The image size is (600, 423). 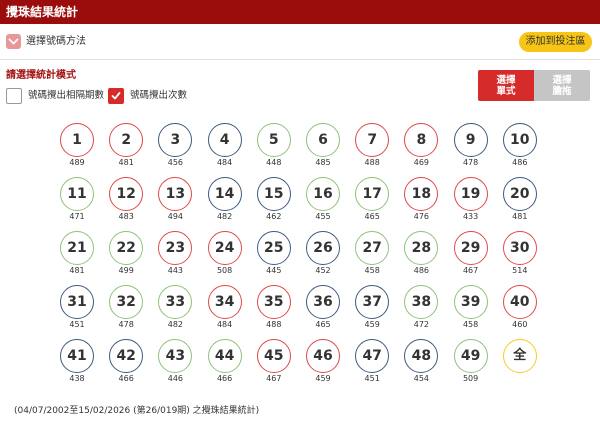 What do you see at coordinates (323, 364) in the screenshot?
I see `ball-46: 46 459` at bounding box center [323, 364].